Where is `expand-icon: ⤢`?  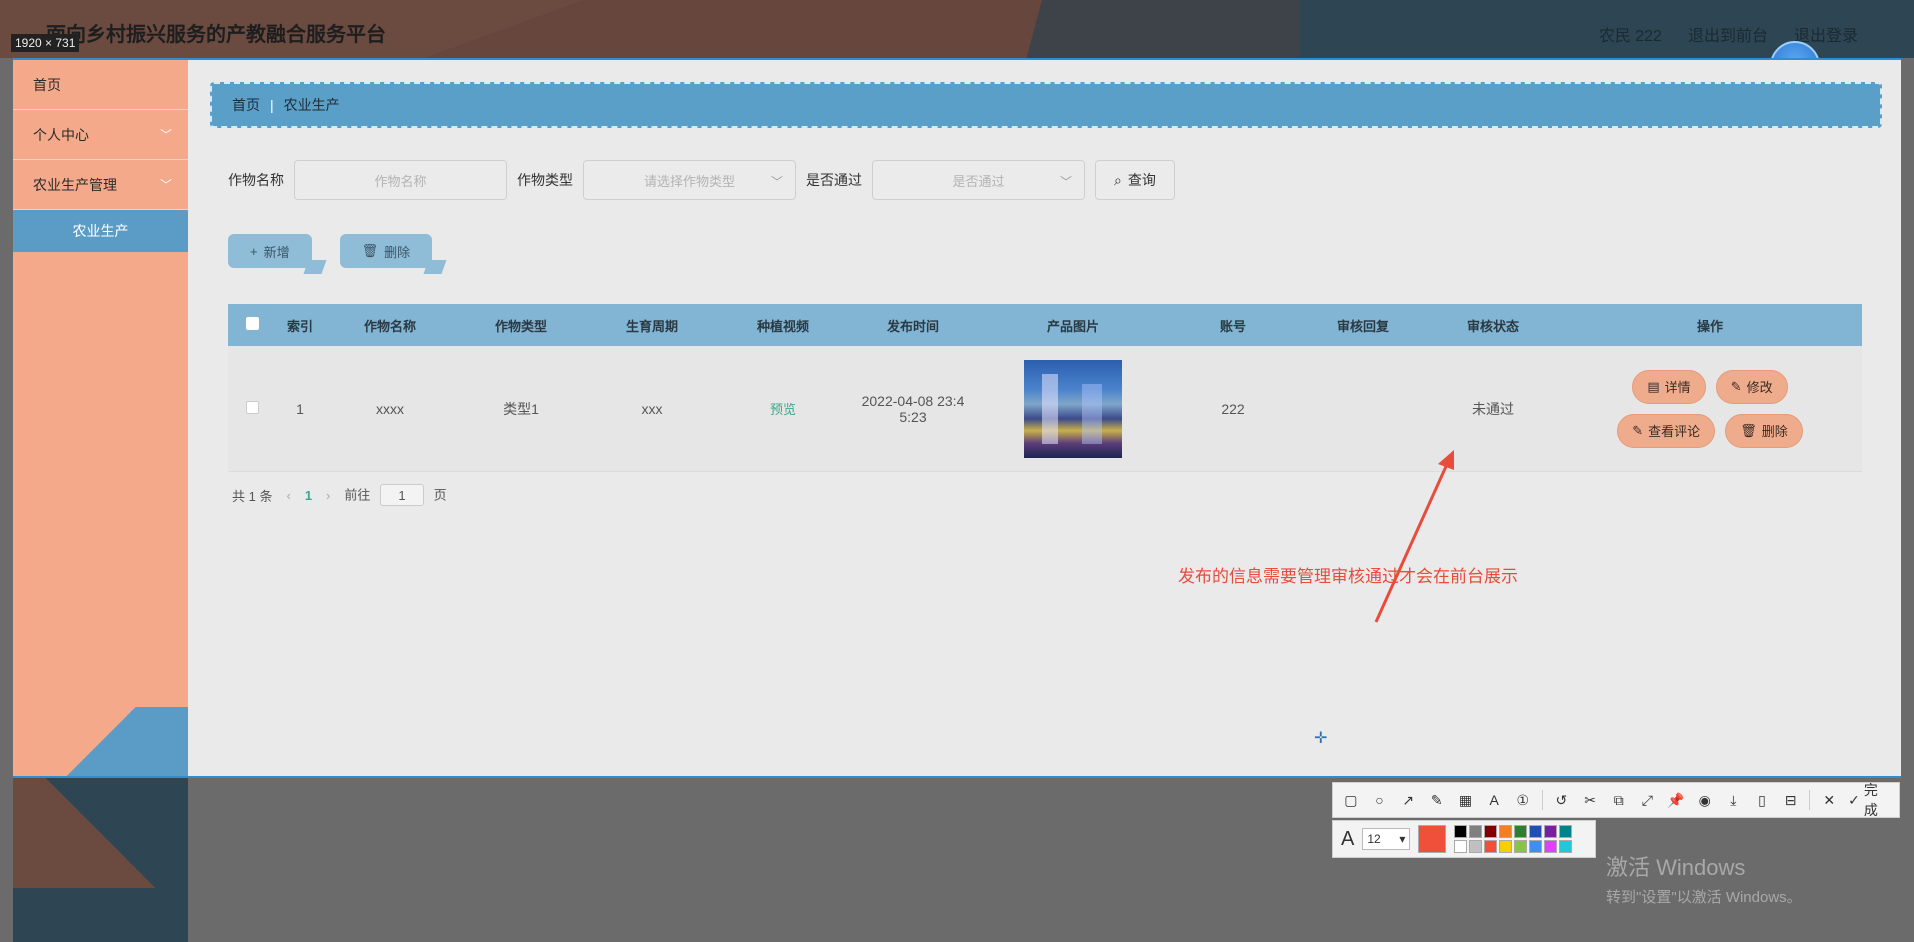
expand-icon: ⤢ is located at coordinates (1648, 800).